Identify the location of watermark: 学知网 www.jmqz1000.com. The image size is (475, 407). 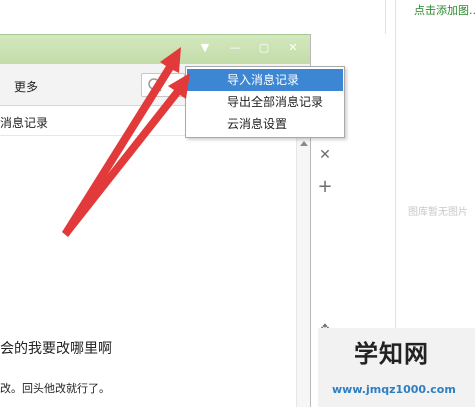
(396, 367).